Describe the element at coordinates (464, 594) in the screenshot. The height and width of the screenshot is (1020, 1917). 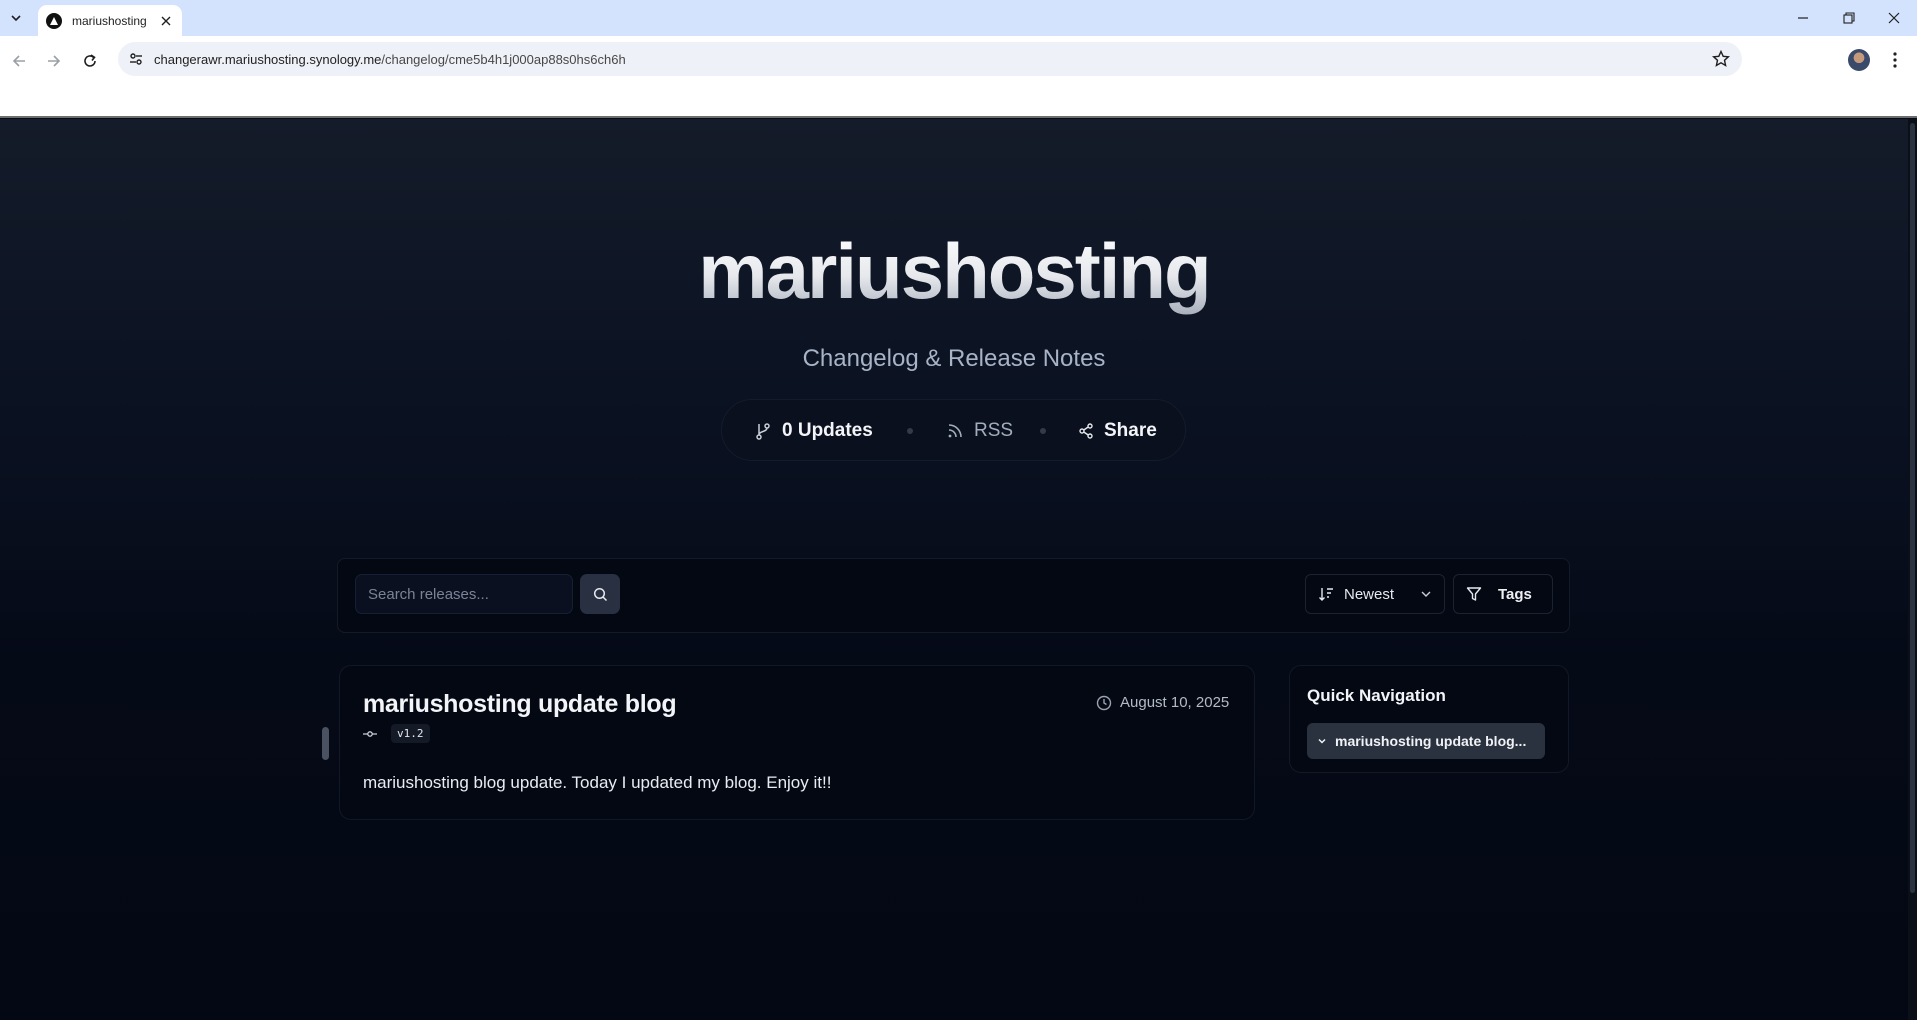
I see `search-input` at that location.